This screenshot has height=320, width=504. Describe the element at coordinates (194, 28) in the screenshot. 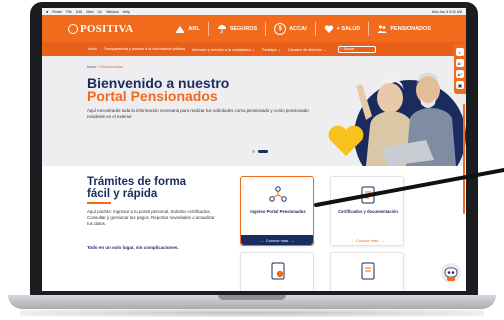

I see `header-link-arl-label: ARL` at that location.